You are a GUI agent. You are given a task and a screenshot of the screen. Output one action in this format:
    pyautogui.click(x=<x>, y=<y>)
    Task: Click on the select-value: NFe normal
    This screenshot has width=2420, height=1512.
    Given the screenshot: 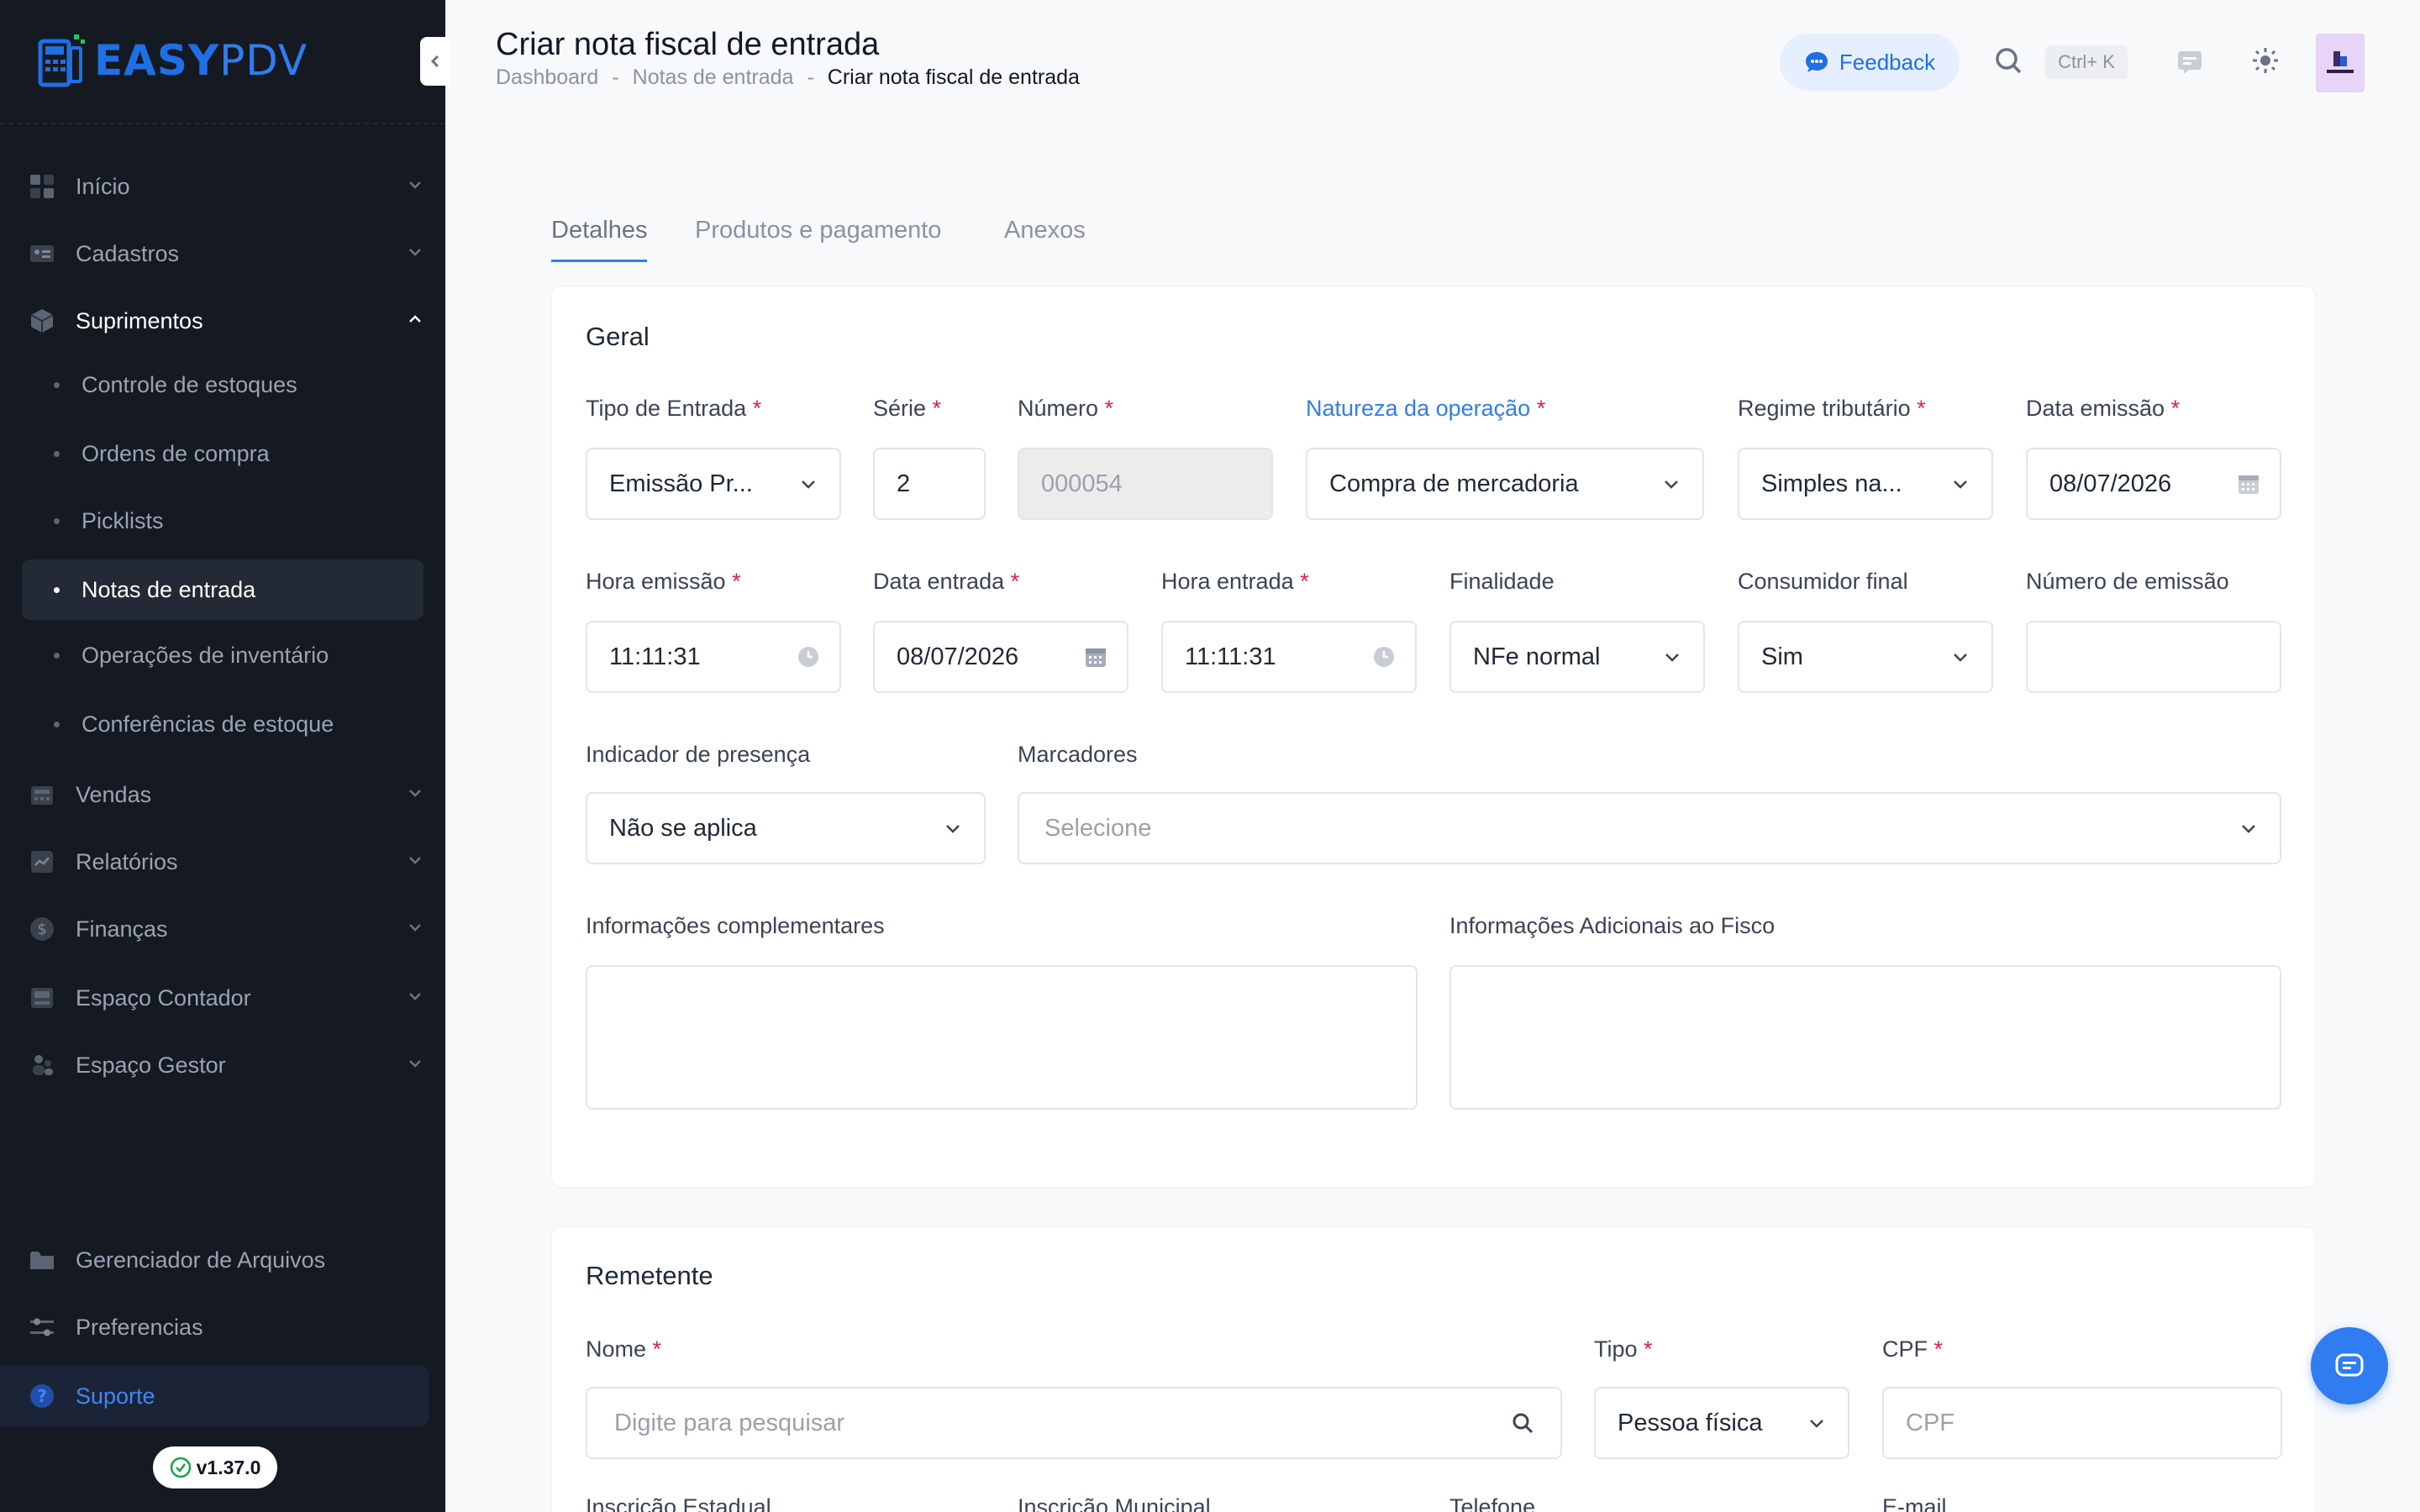 What is the action you would take?
    pyautogui.click(x=1537, y=656)
    